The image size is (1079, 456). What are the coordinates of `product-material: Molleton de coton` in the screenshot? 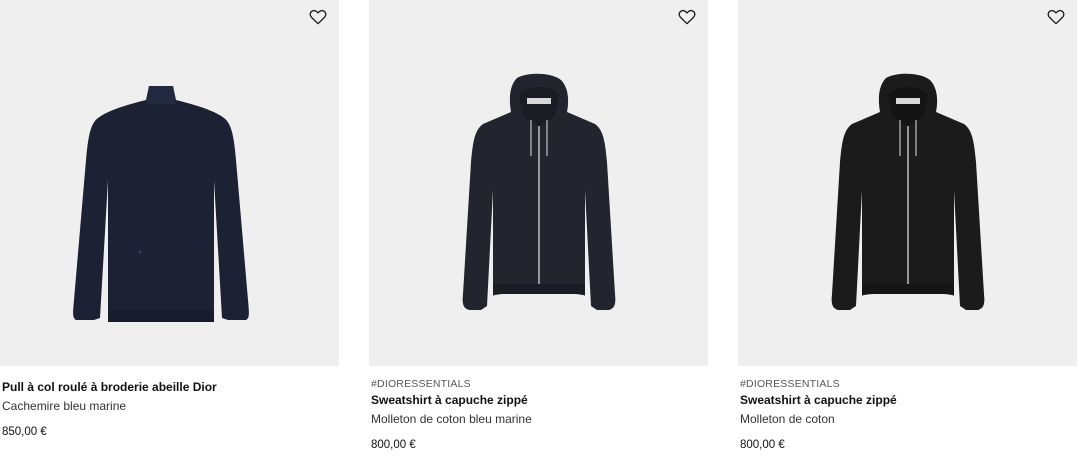 It's located at (787, 419).